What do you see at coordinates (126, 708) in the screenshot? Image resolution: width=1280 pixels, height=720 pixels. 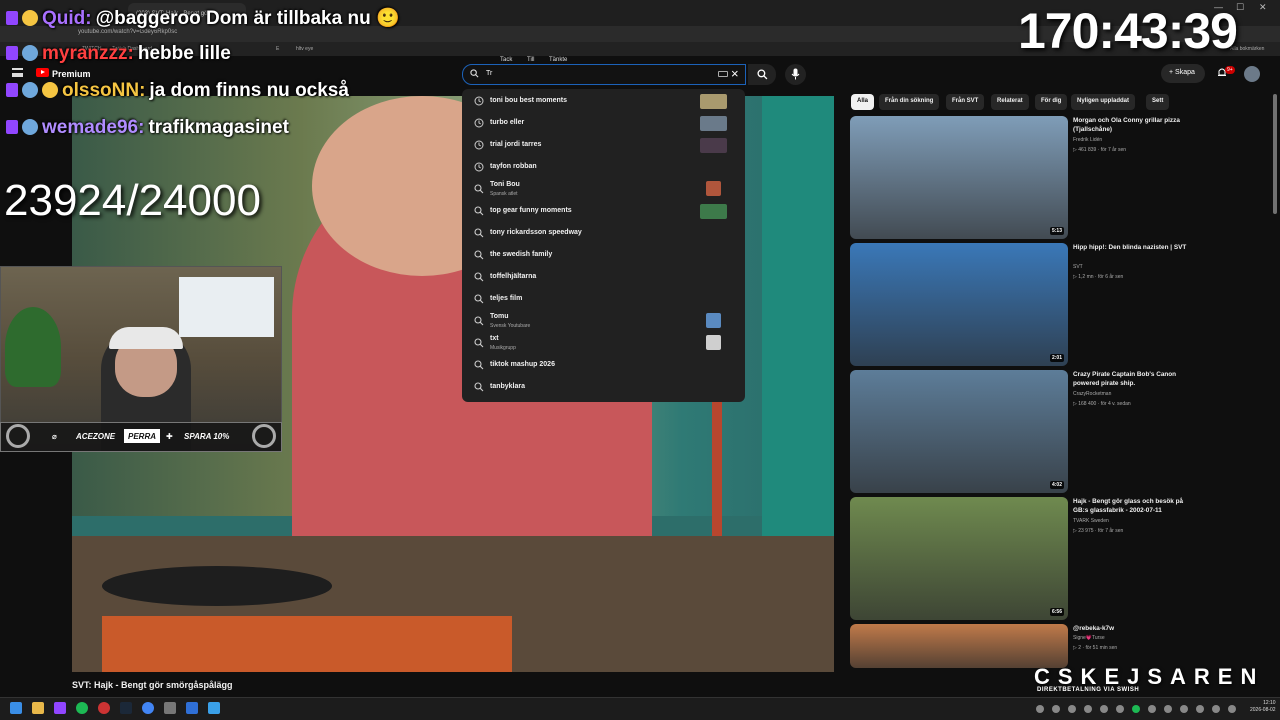 I see `steam-icon` at bounding box center [126, 708].